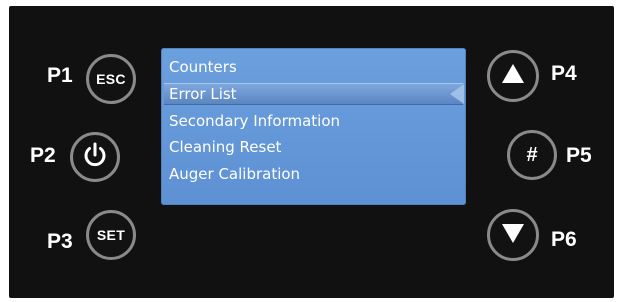  I want to click on menu-item-error-list: Error List, so click(203, 94).